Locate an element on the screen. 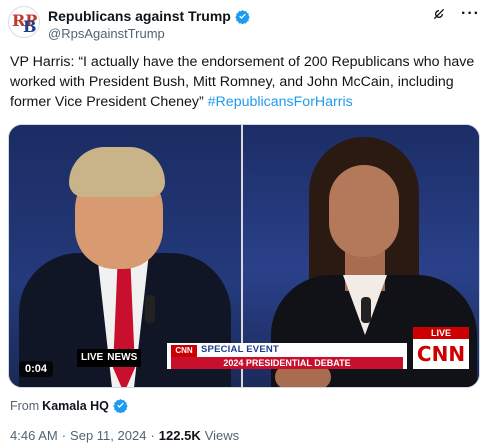  cnn-logo: CNN is located at coordinates (441, 354).